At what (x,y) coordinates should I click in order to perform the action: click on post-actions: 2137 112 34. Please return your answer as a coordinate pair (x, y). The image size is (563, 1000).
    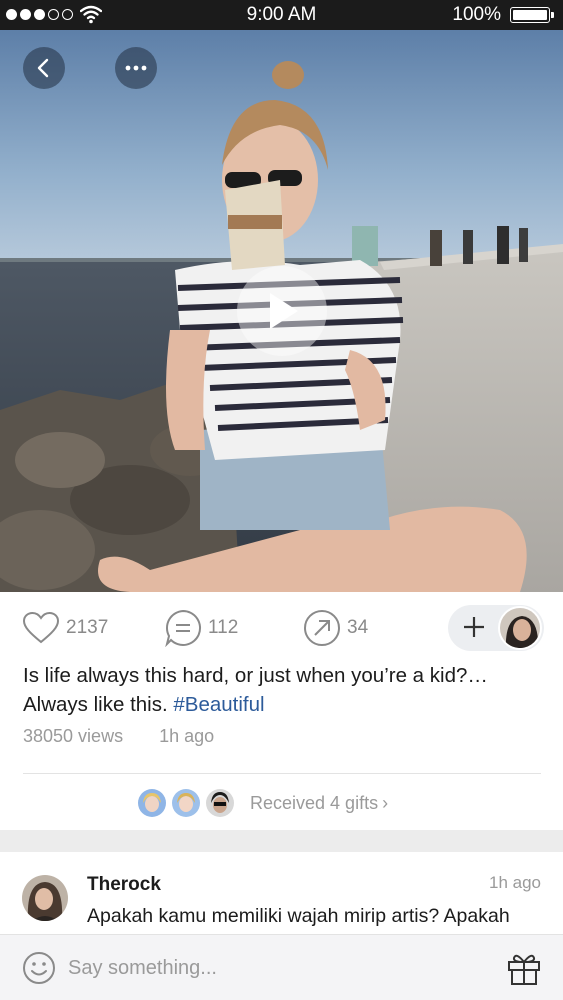
    Looking at the image, I should click on (281, 628).